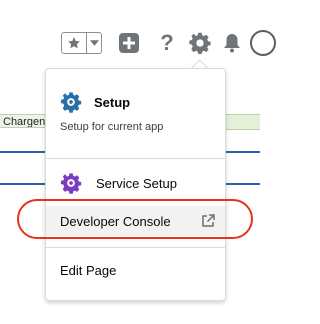 This screenshot has width=320, height=324. What do you see at coordinates (112, 102) in the screenshot?
I see `menu-item-setup-title: Setup` at bounding box center [112, 102].